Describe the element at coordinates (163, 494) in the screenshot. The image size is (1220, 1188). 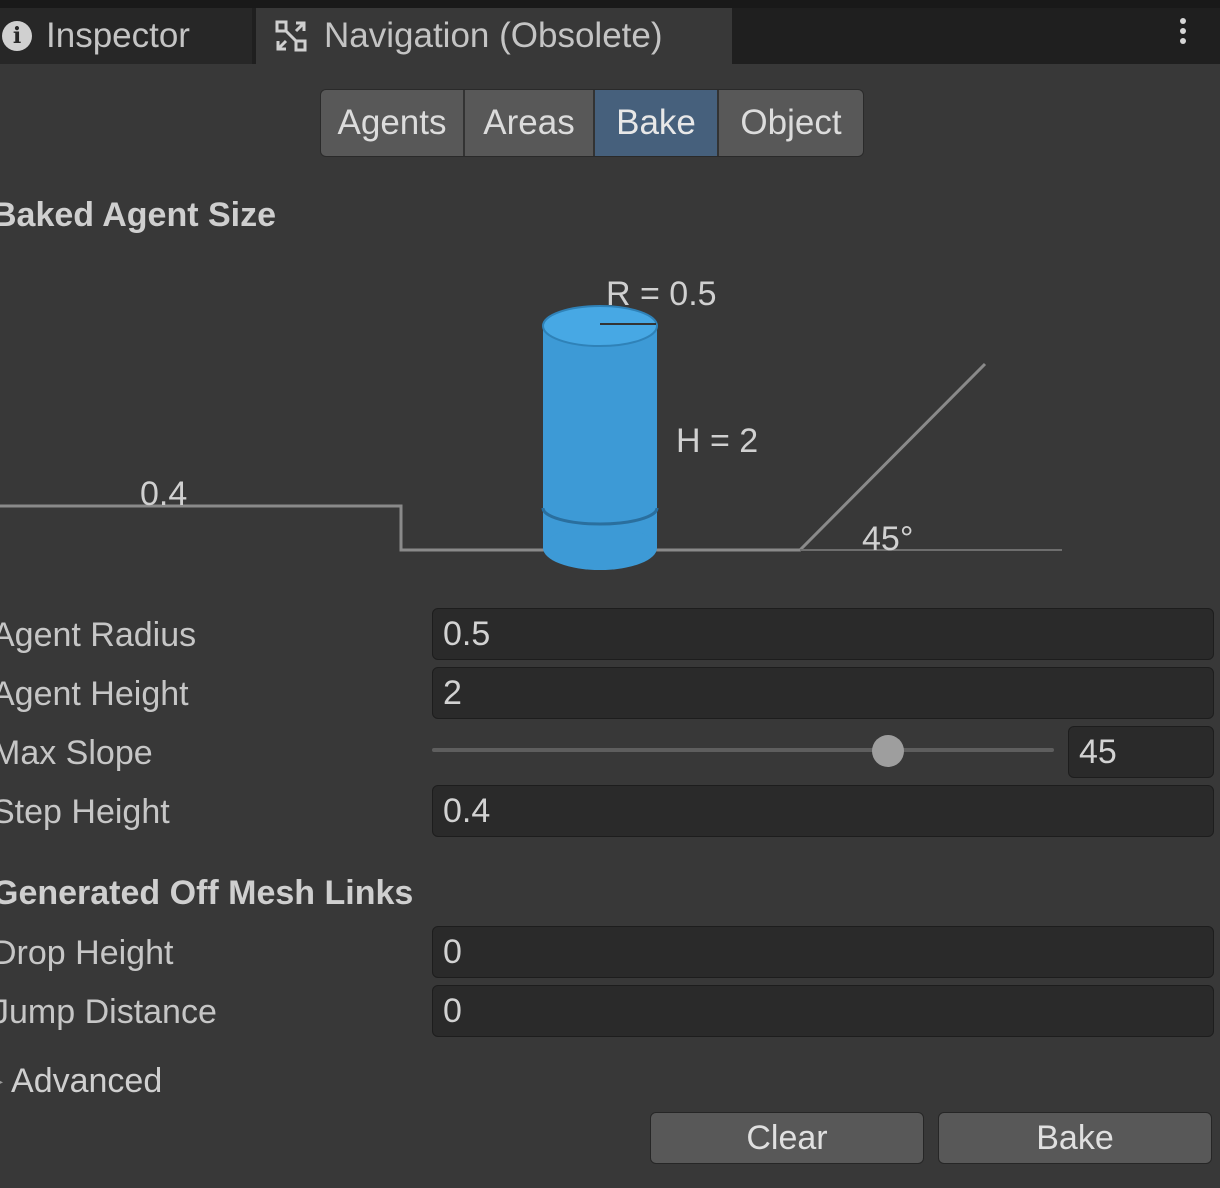
I see `step-height-label: 0.4` at that location.